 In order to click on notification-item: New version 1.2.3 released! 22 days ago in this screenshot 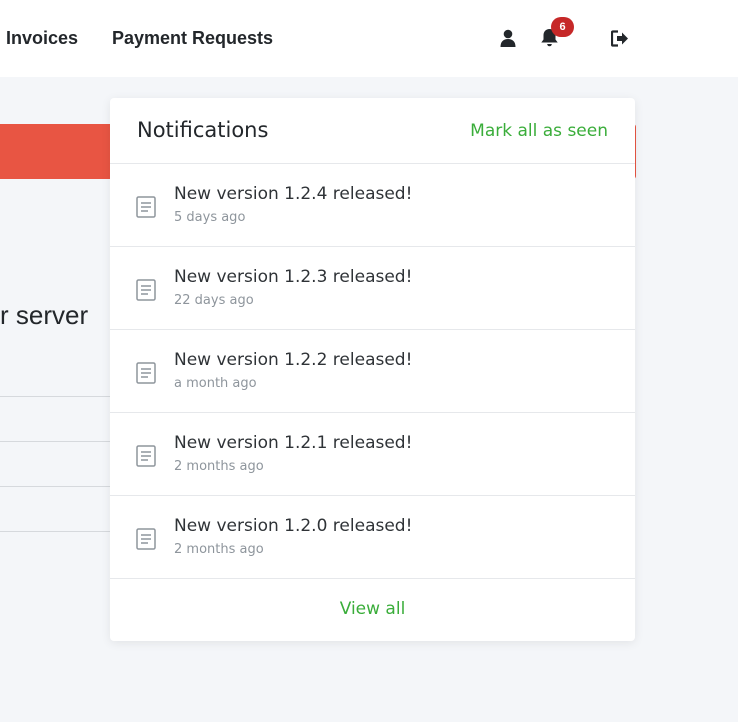, I will do `click(372, 288)`.